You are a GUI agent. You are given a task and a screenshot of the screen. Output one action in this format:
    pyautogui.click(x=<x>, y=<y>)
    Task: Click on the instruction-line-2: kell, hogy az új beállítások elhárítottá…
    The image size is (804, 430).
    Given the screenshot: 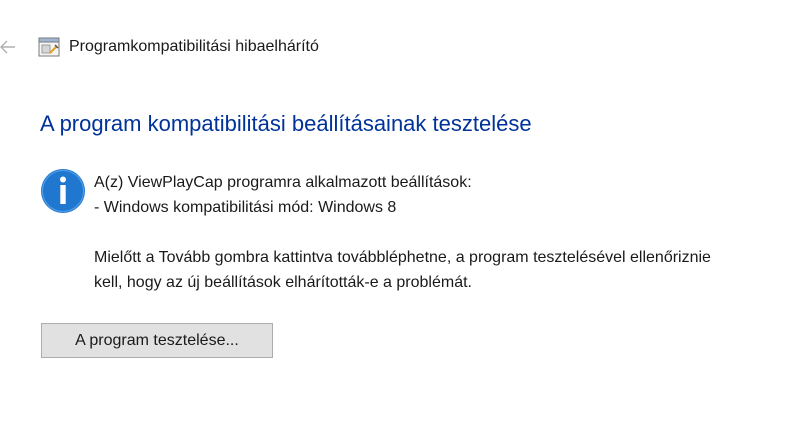 What is the action you would take?
    pyautogui.click(x=283, y=282)
    